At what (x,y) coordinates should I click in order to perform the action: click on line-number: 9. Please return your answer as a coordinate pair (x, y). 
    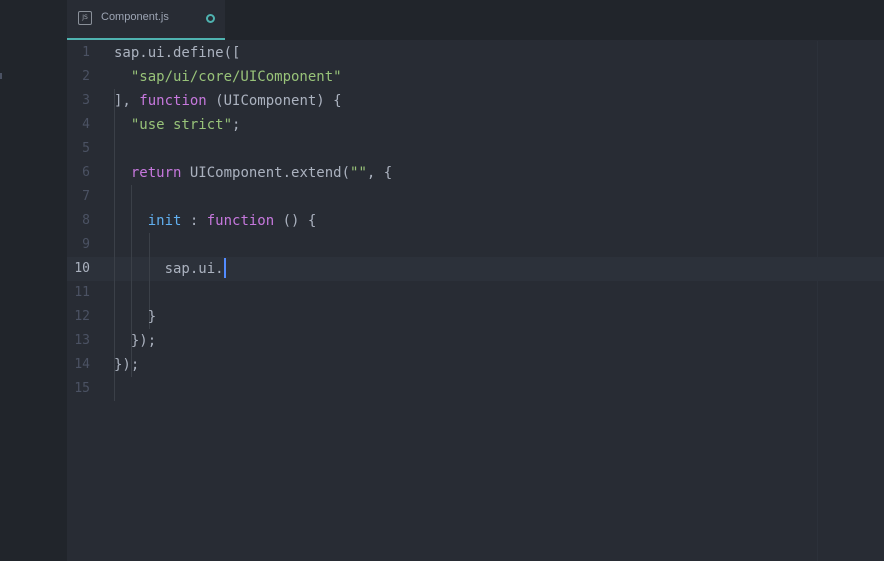
    Looking at the image, I should click on (86, 244).